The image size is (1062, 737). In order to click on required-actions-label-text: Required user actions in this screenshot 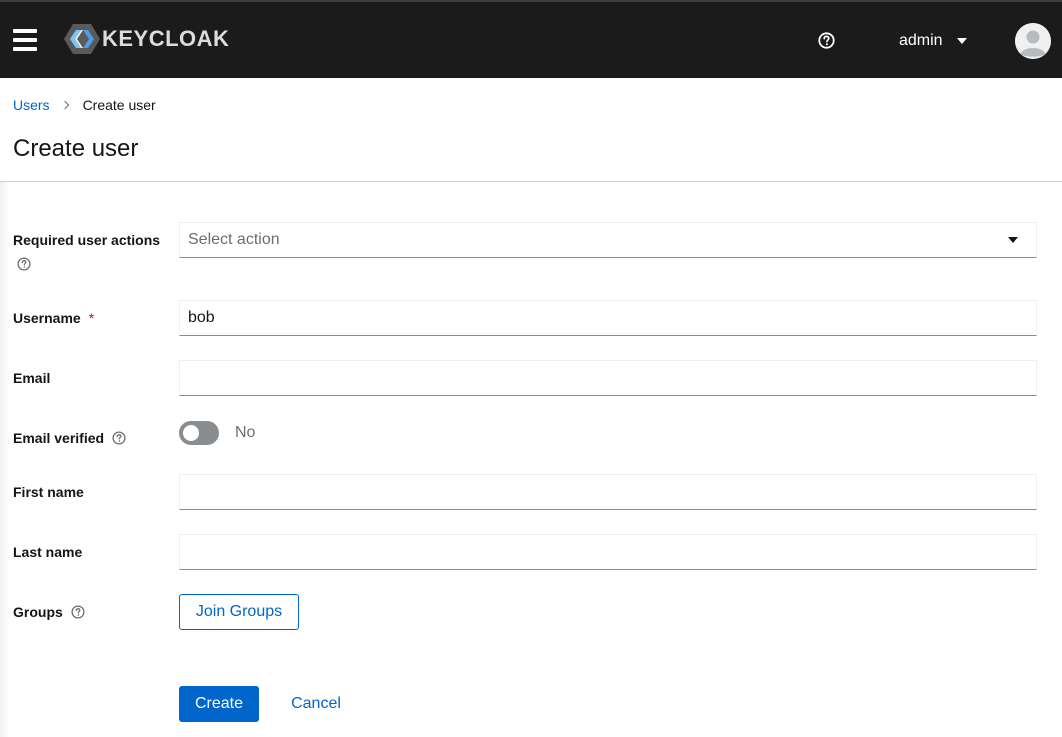, I will do `click(87, 240)`.